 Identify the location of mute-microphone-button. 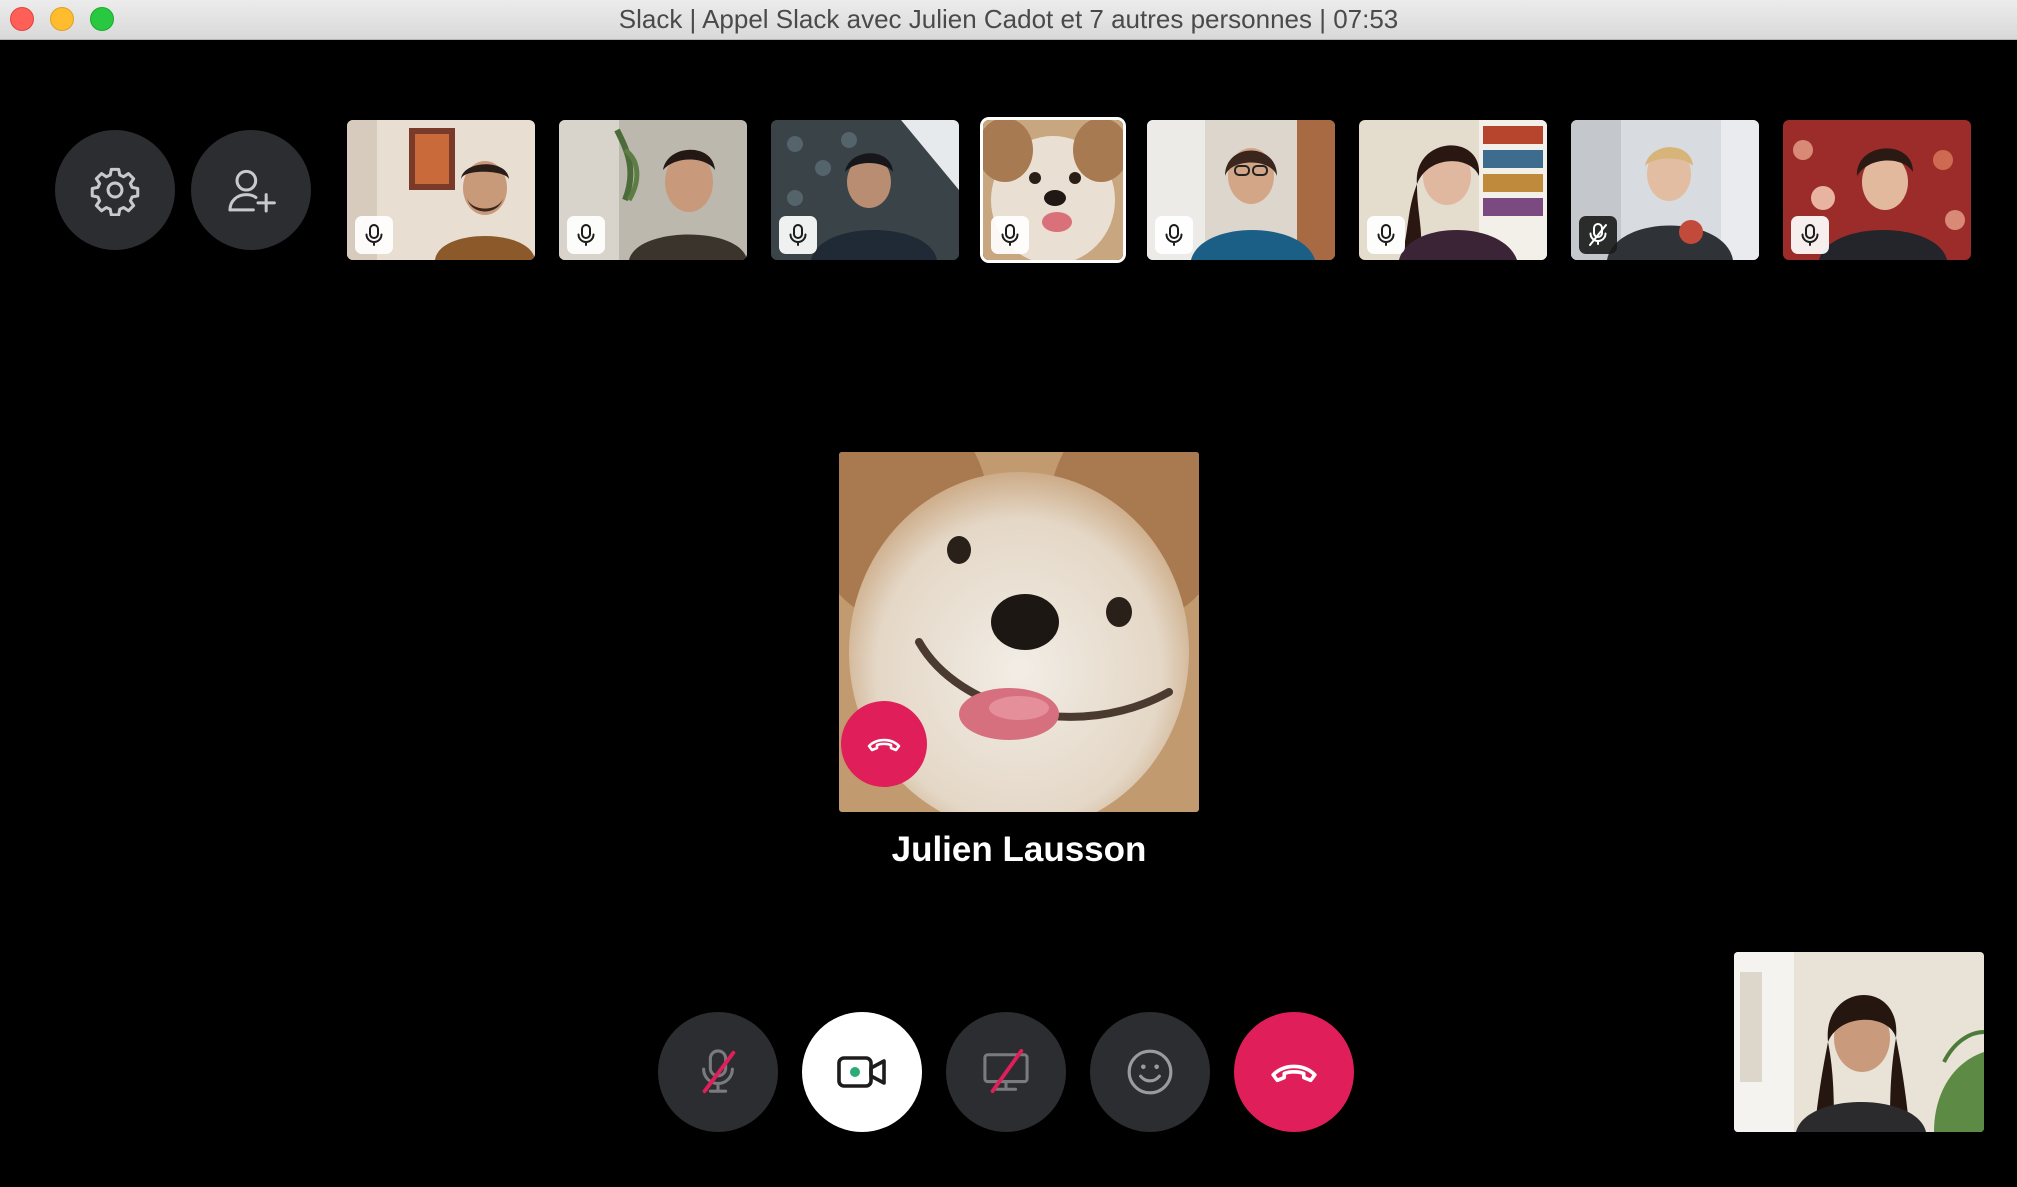
(718, 1072).